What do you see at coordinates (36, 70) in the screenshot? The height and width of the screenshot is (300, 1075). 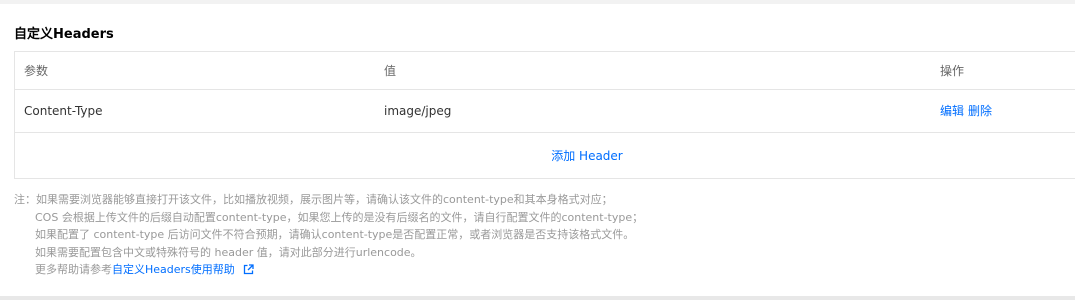 I see `column-header-param: 参数` at bounding box center [36, 70].